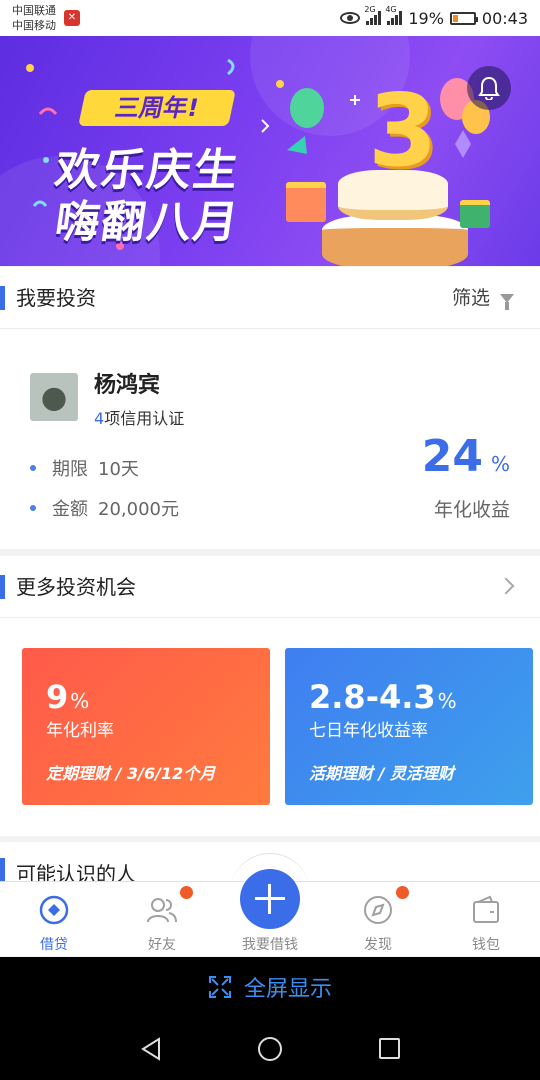  I want to click on tab-label: 钱包, so click(486, 945).